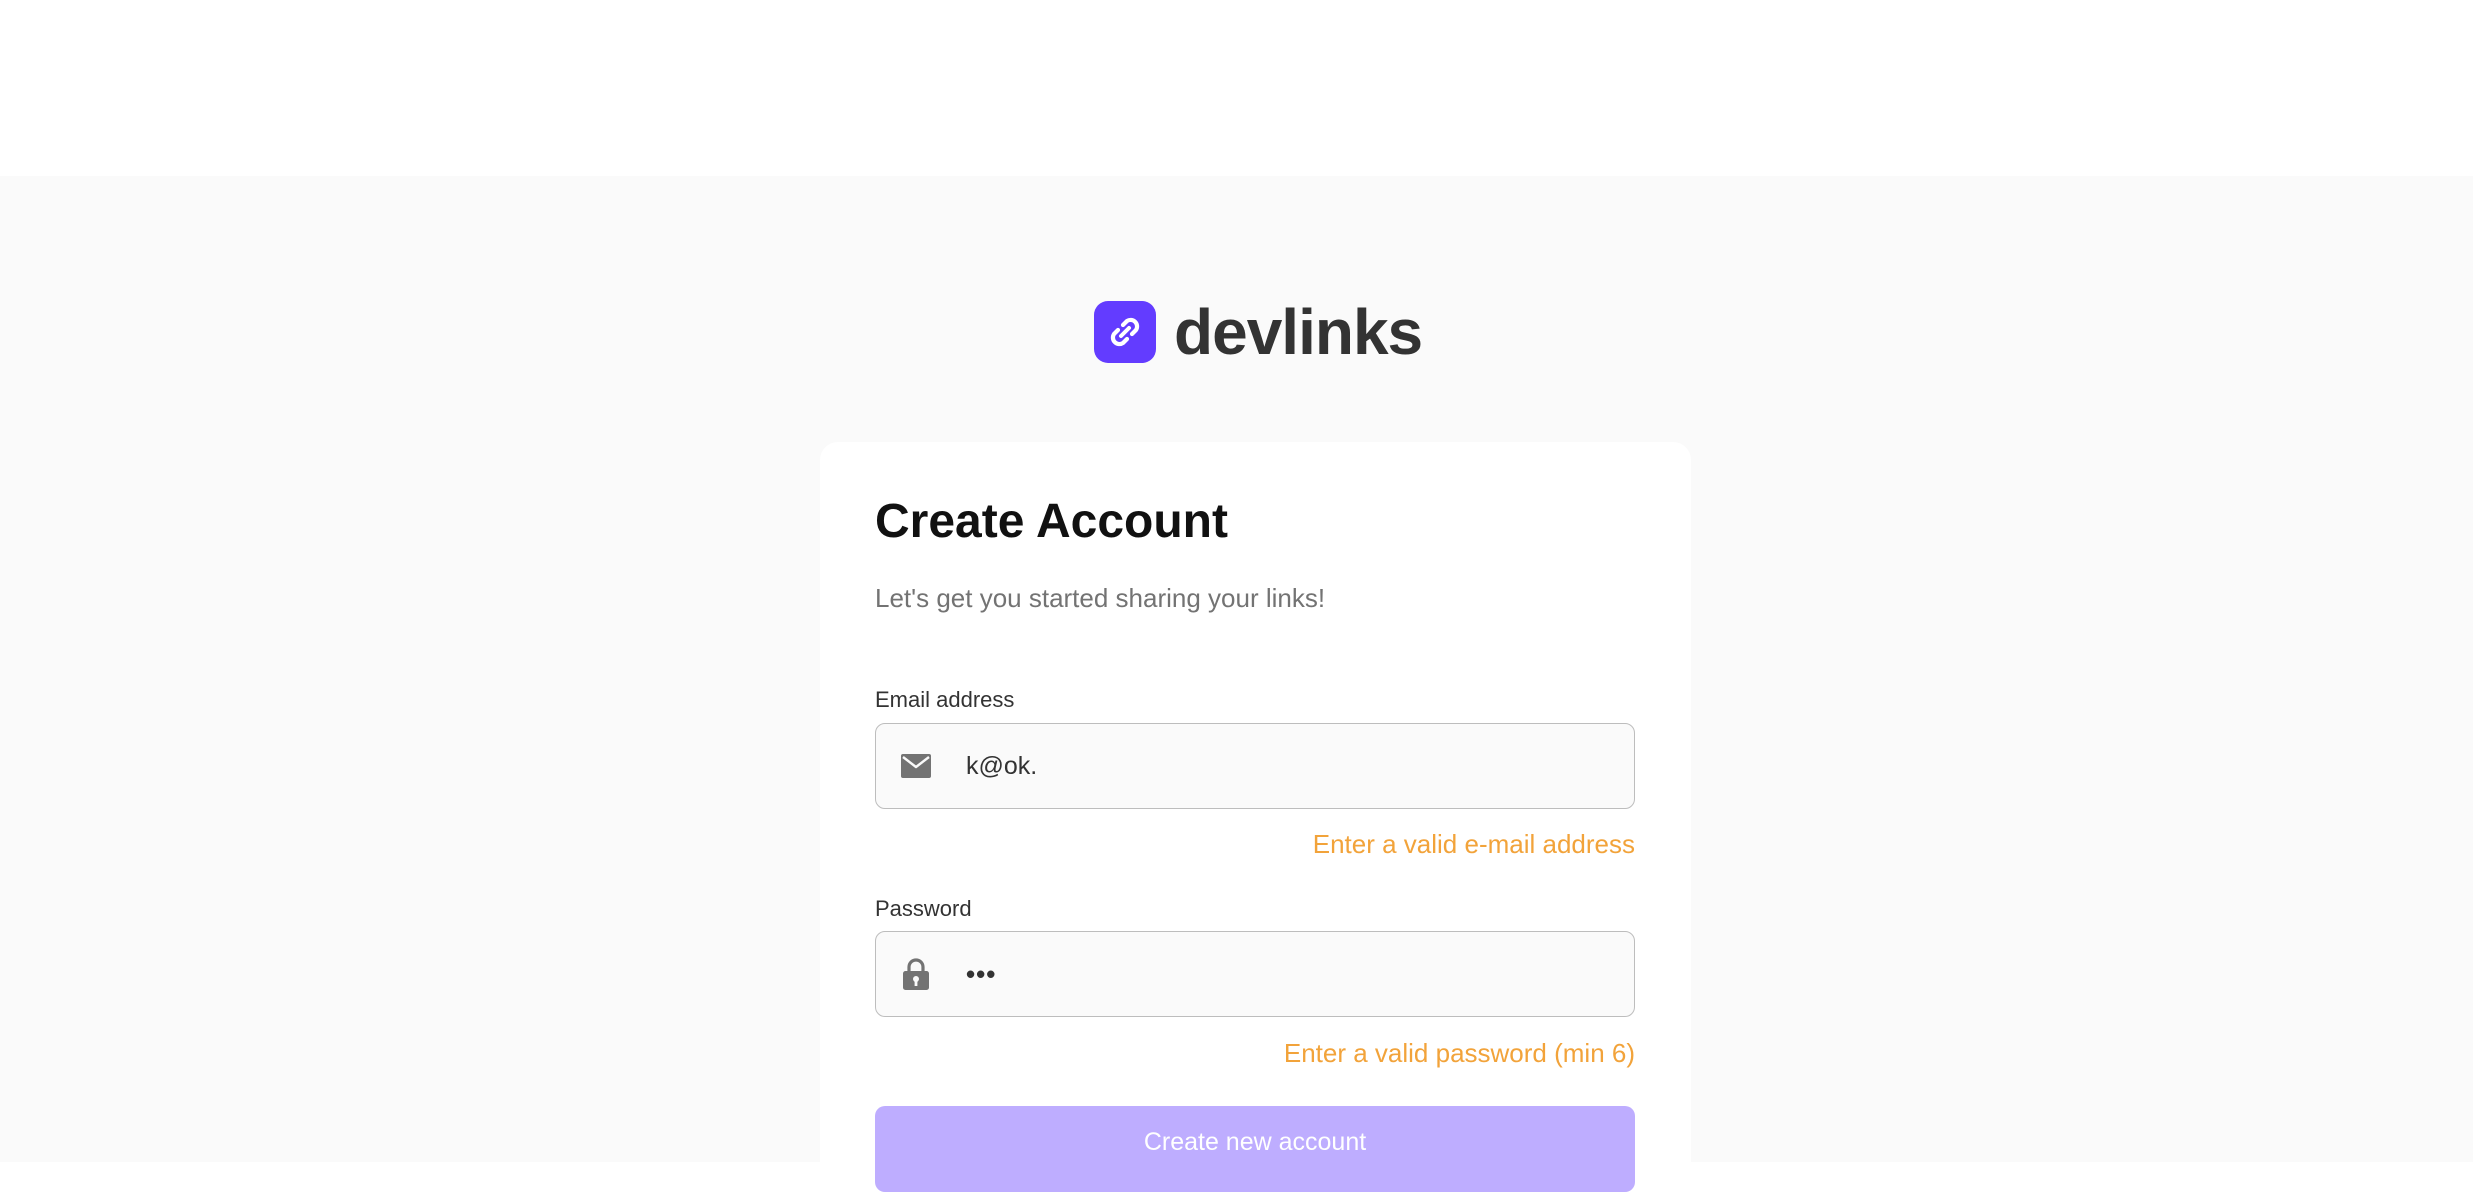 The width and height of the screenshot is (2473, 1202). What do you see at coordinates (1473, 844) in the screenshot?
I see `email-error: Enter a valid e-mail address` at bounding box center [1473, 844].